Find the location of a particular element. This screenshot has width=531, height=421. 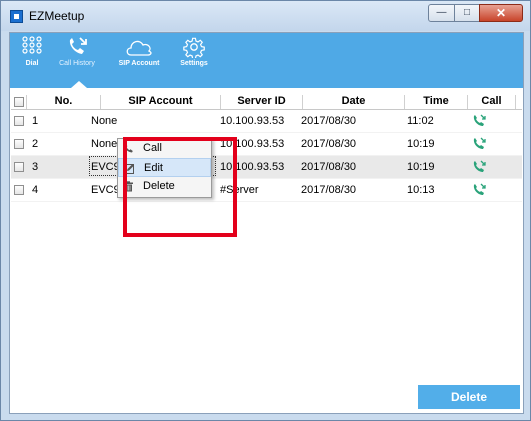

select-all-checkbox is located at coordinates (19, 102).